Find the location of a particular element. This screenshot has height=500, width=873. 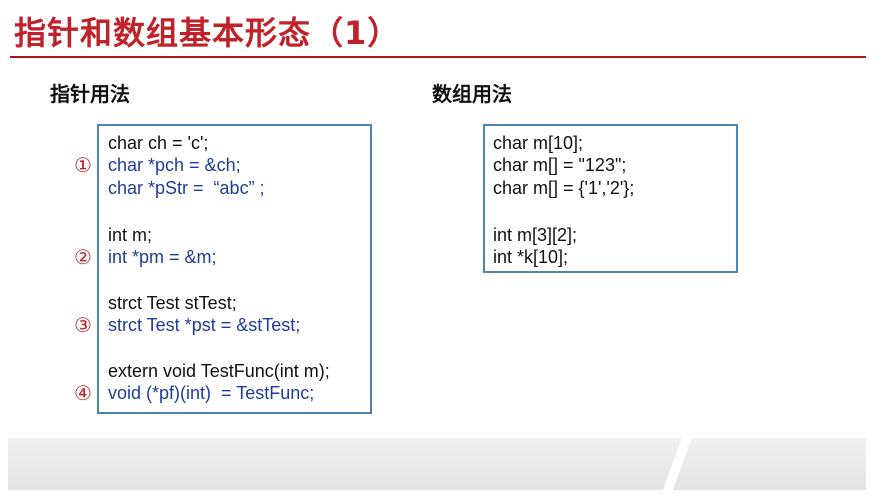

array-code-line: int m[3][2]; is located at coordinates (535, 235).